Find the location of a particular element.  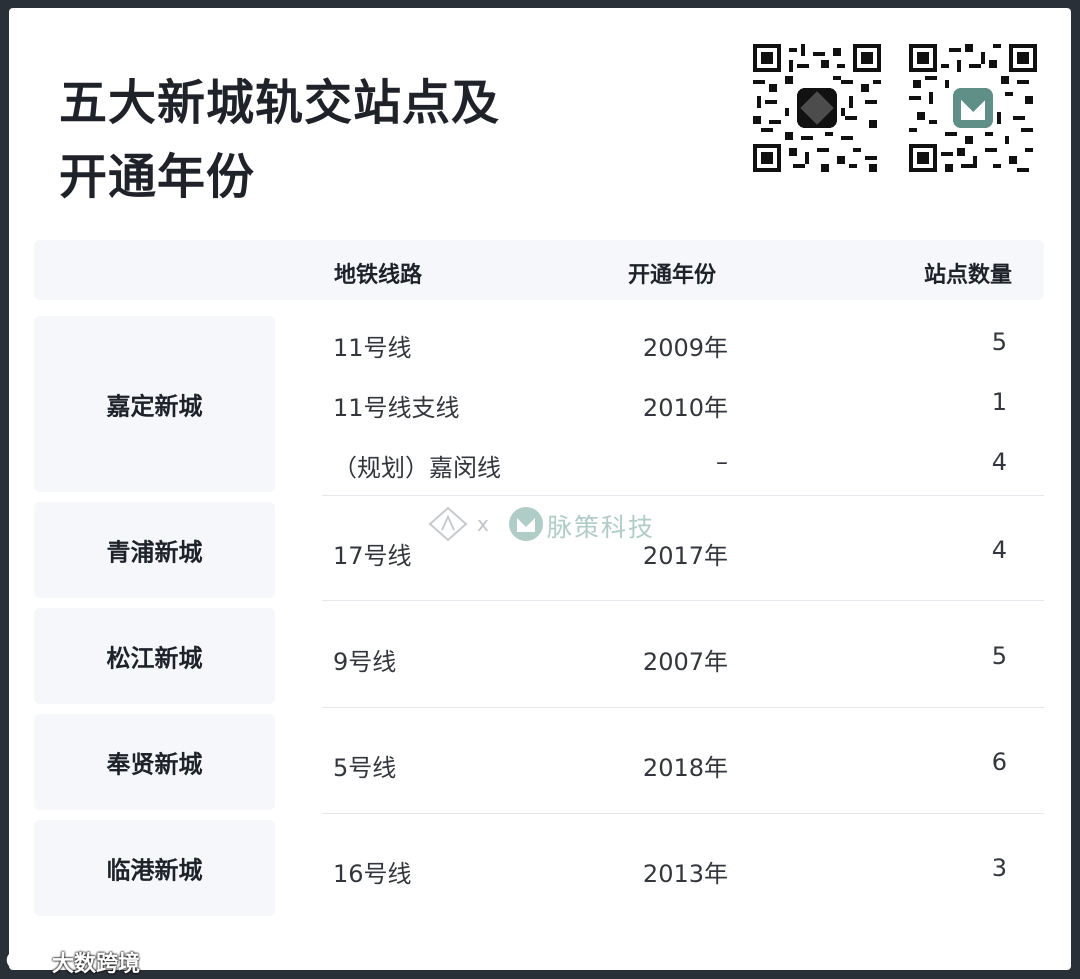

city-label: 嘉定新城 is located at coordinates (154, 406).